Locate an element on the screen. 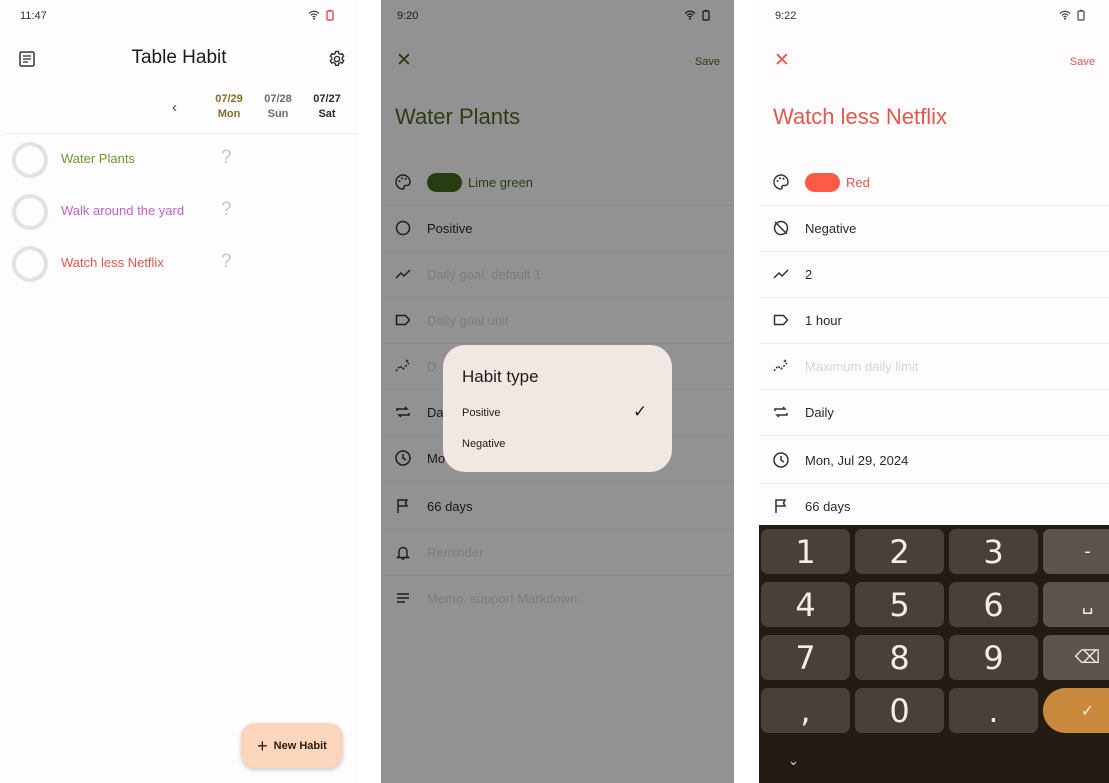  page-title: Table Habit is located at coordinates (179, 57).